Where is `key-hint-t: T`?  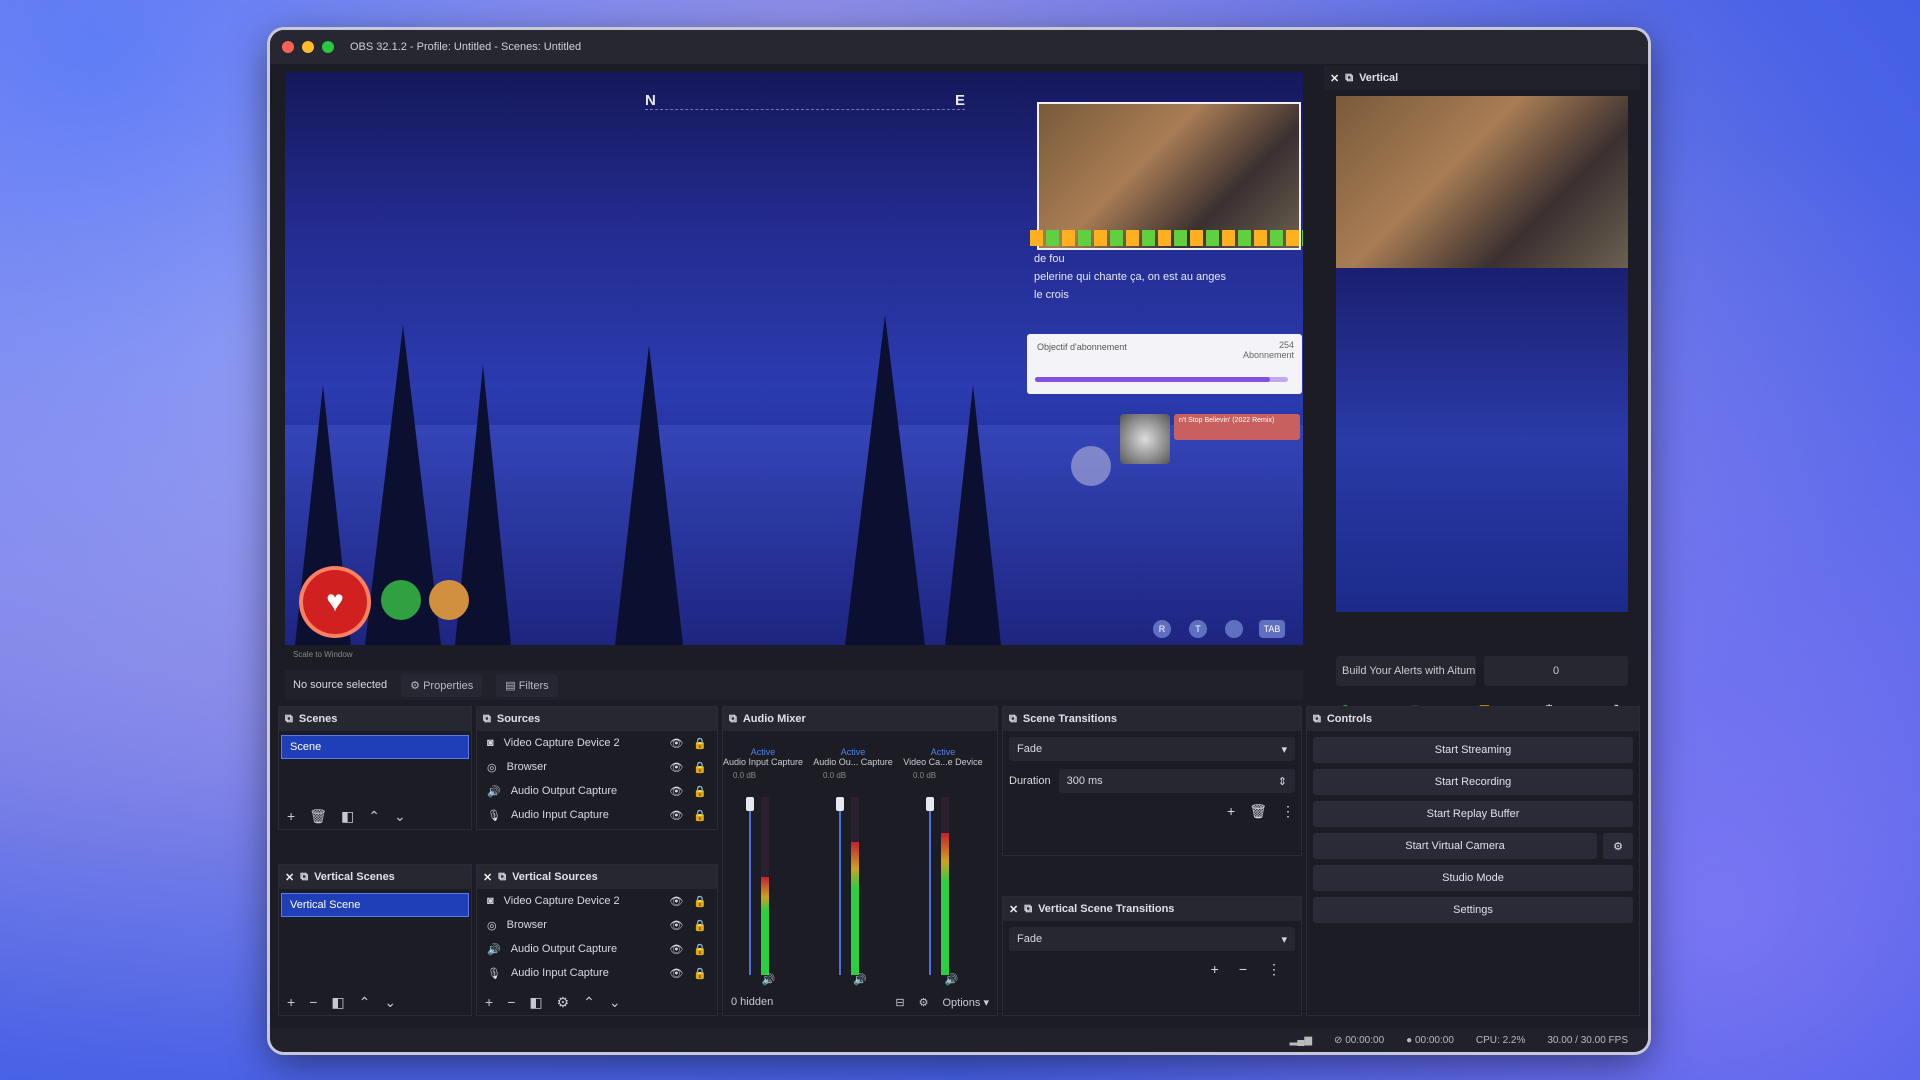
key-hint-t: T is located at coordinates (1198, 629).